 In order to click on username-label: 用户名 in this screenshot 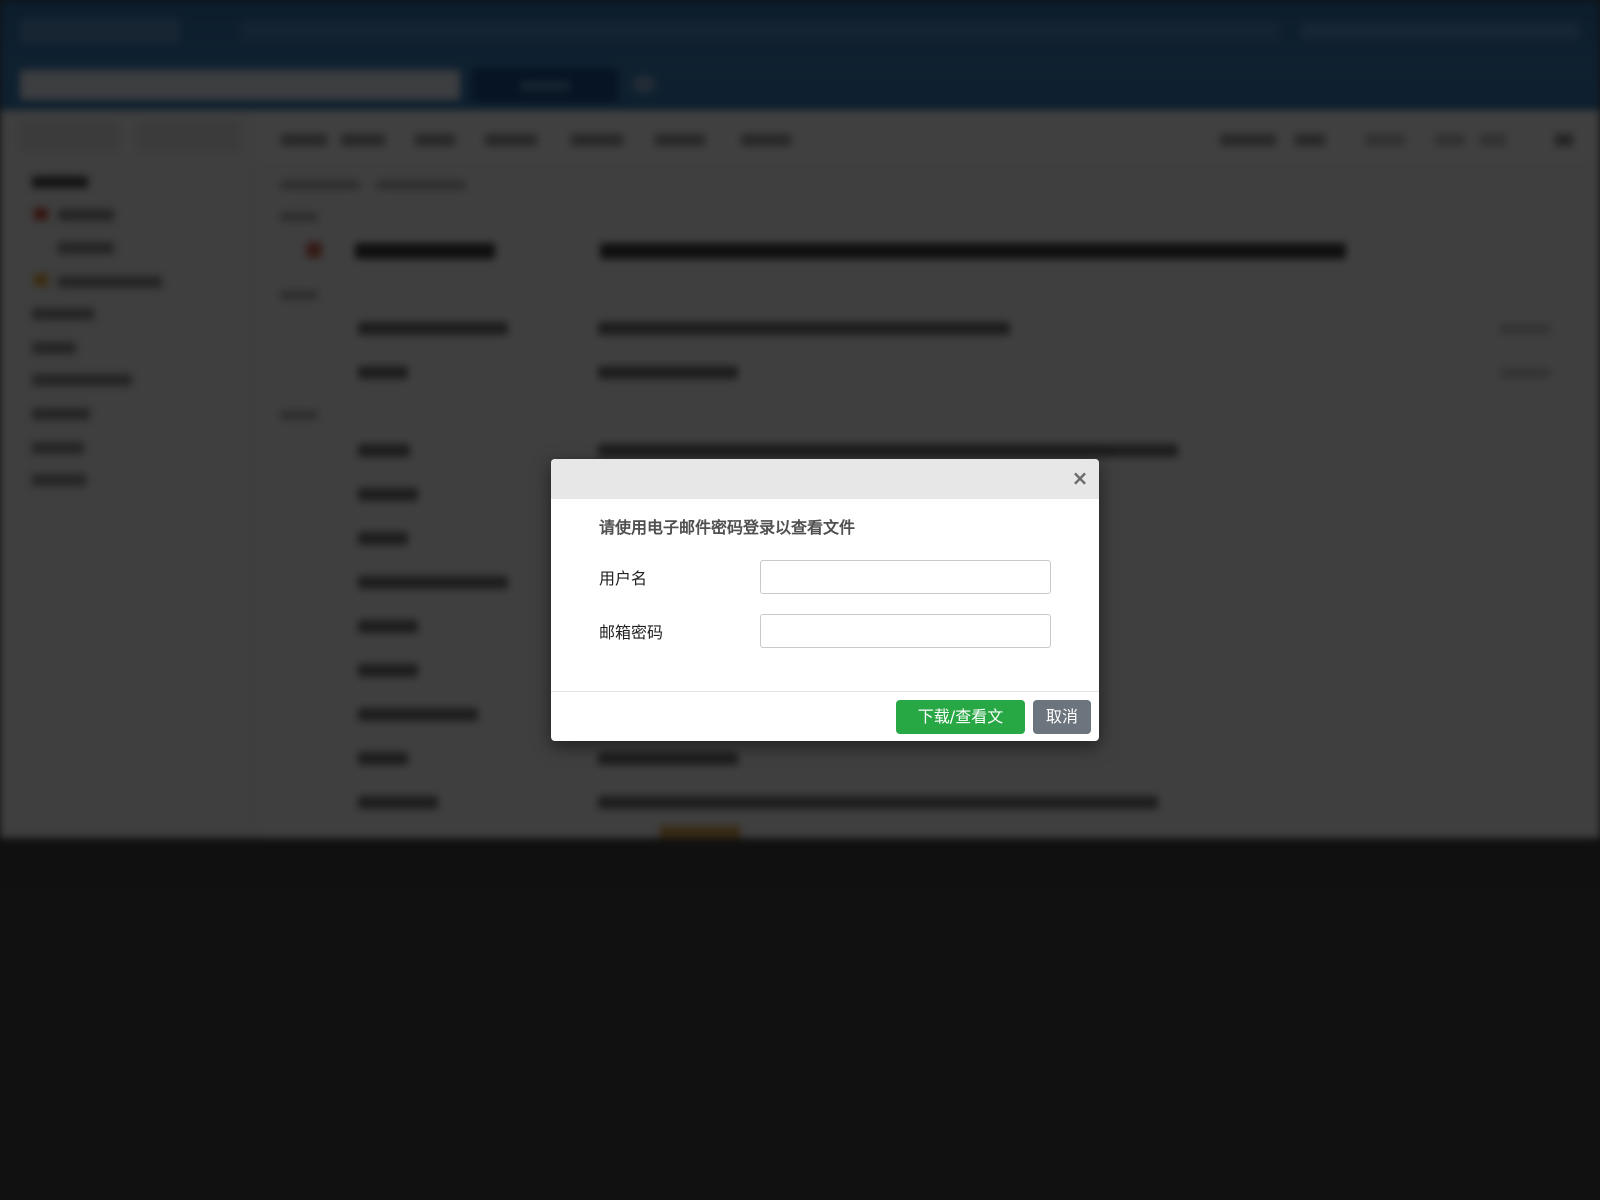, I will do `click(623, 578)`.